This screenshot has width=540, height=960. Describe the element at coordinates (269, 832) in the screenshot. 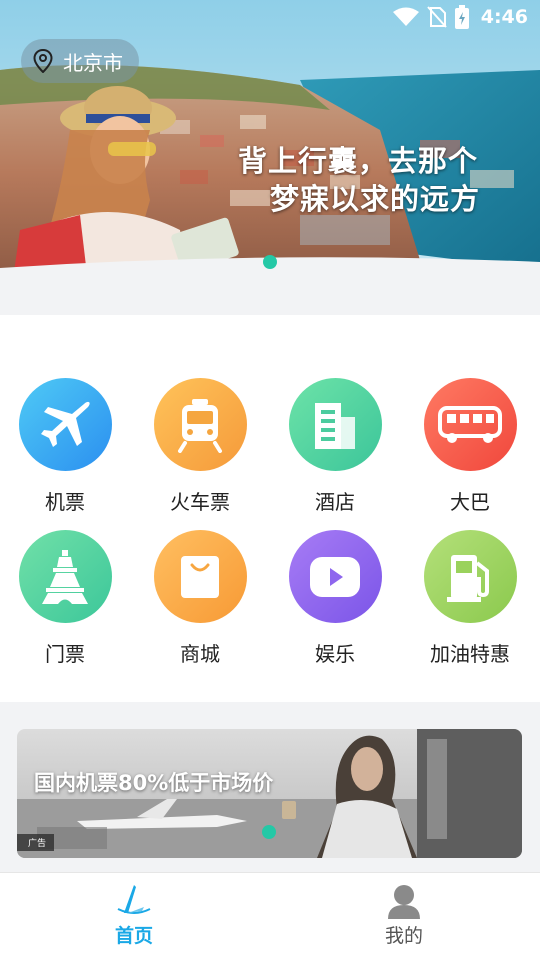

I see `ad-carousel-indicator` at that location.